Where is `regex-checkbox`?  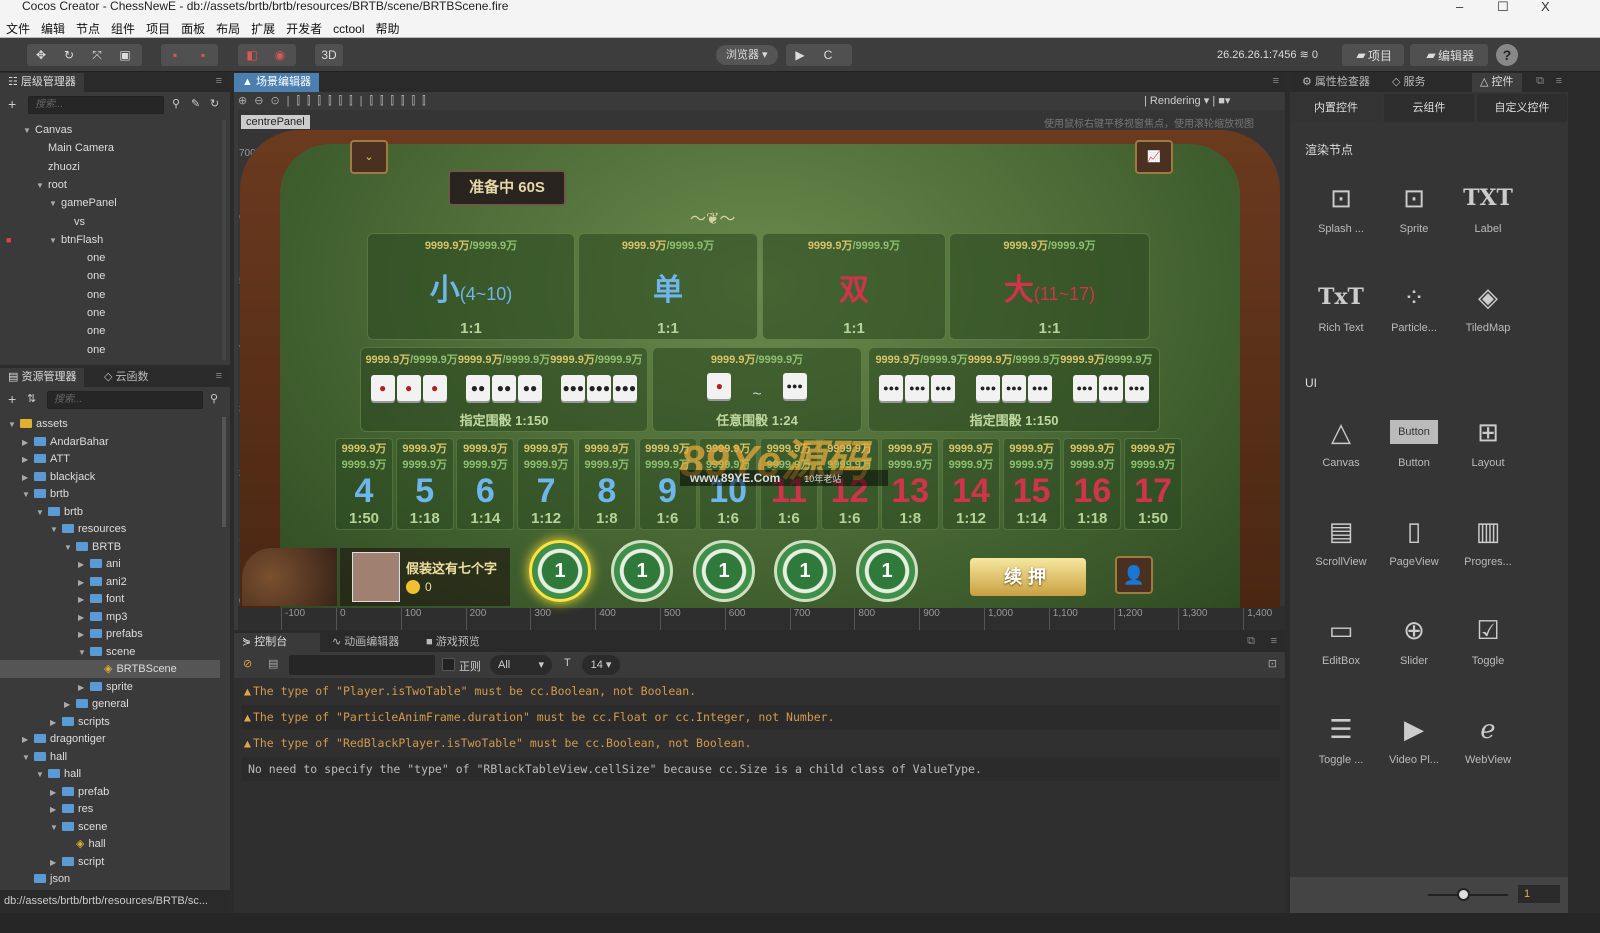 regex-checkbox is located at coordinates (448, 664).